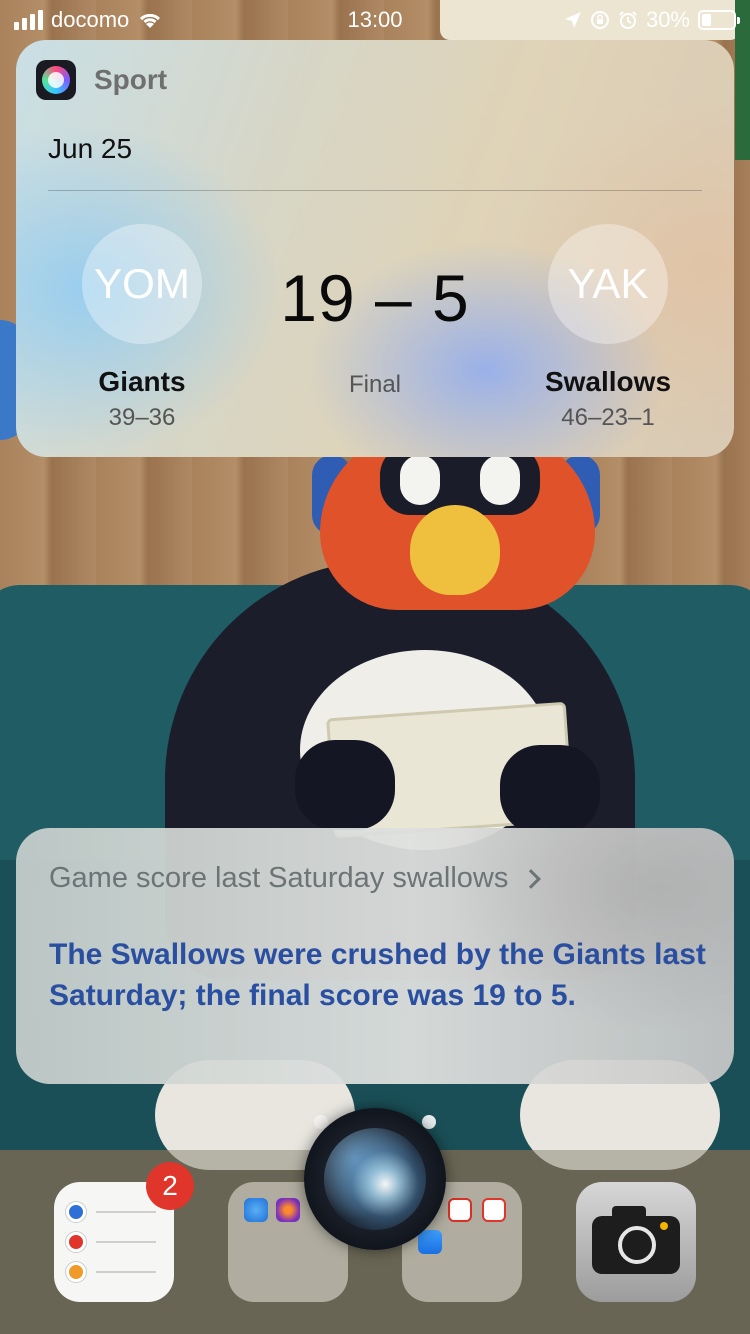 The image size is (750, 1334). I want to click on red-dot-icon, so click(76, 1242).